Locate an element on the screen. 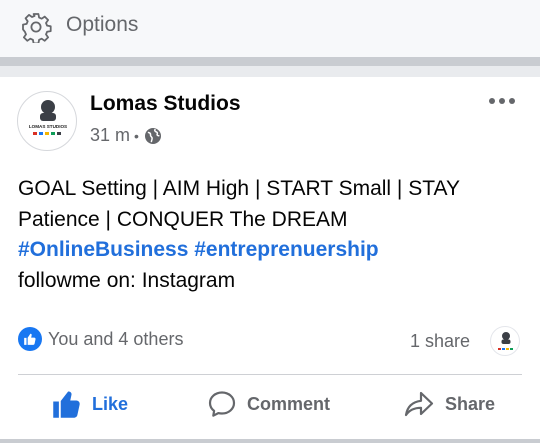 Image resolution: width=540 pixels, height=443 pixels. hashtag-link: #OnlineBusiness is located at coordinates (103, 249).